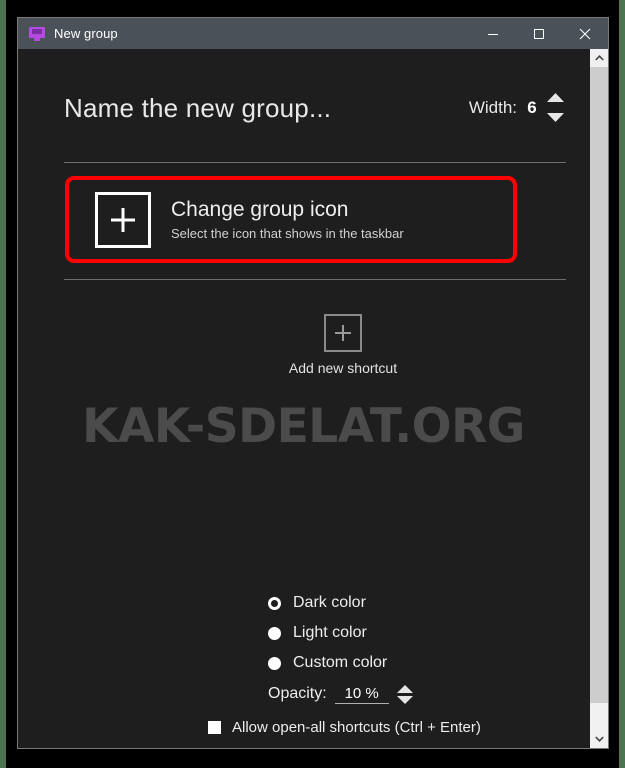  What do you see at coordinates (3, 384) in the screenshot?
I see `screen-edge-left` at bounding box center [3, 384].